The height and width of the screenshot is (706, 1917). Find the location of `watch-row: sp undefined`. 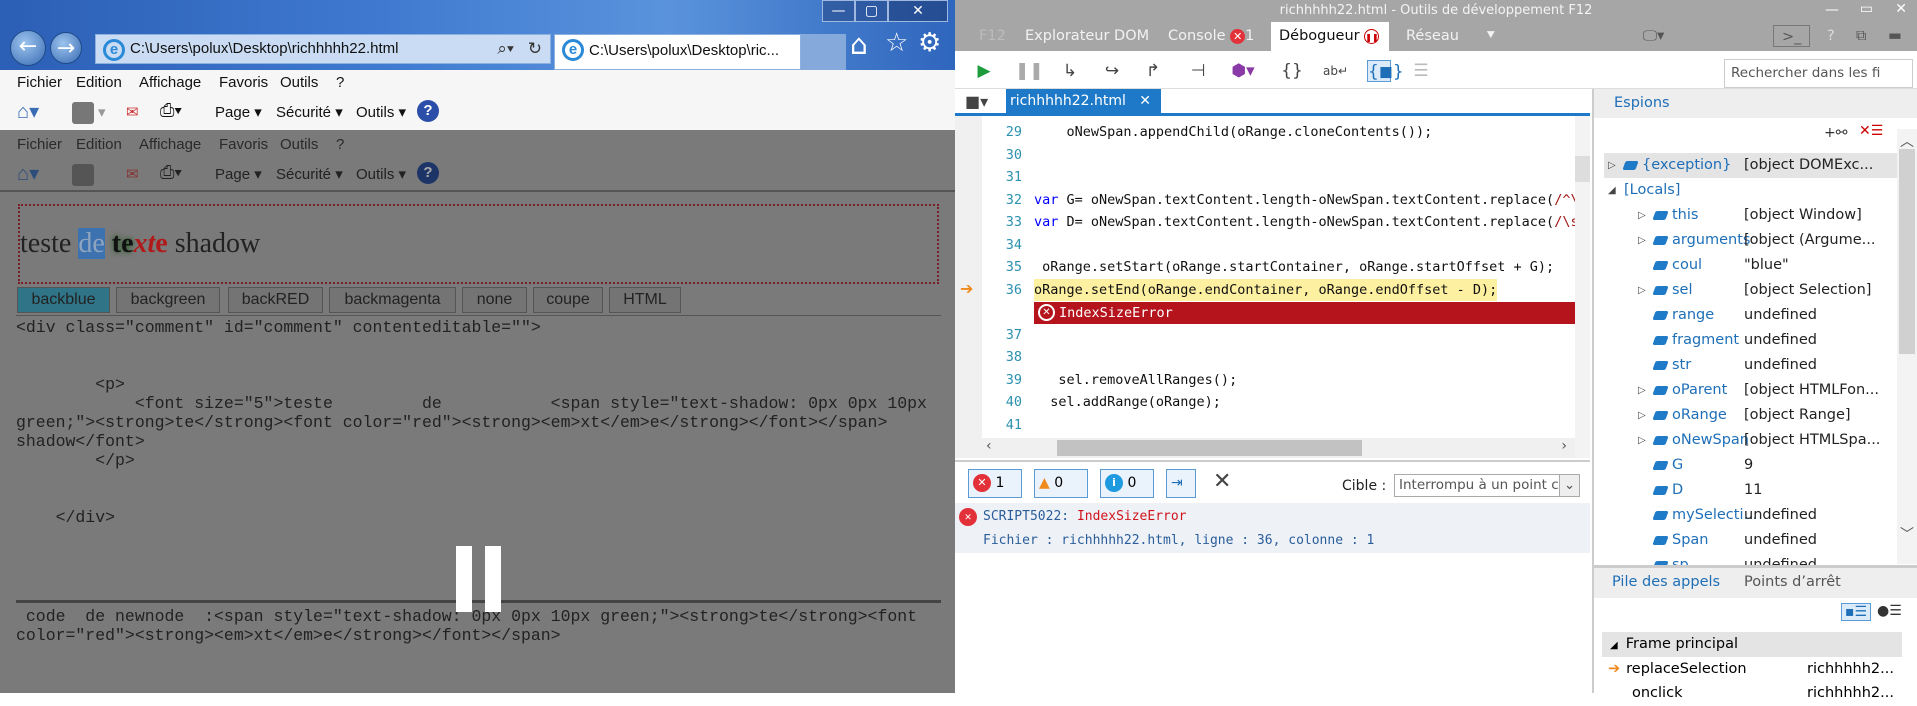

watch-row: sp undefined is located at coordinates (1750, 559).